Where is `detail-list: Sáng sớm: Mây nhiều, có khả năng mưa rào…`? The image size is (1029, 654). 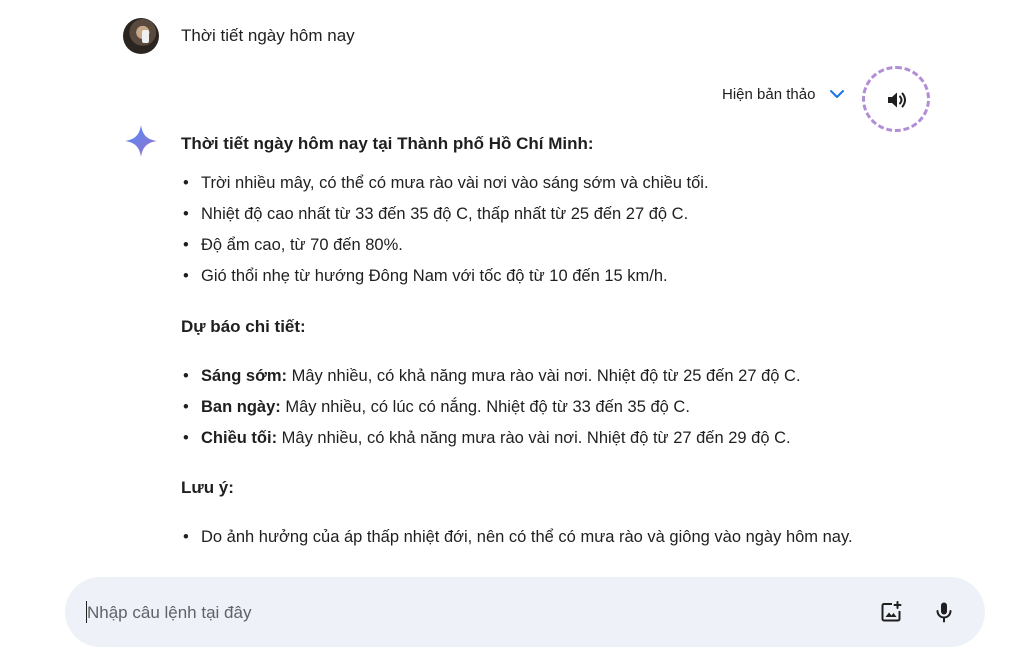 detail-list: Sáng sớm: Mây nhiều, có khả năng mưa rào… is located at coordinates (531, 407).